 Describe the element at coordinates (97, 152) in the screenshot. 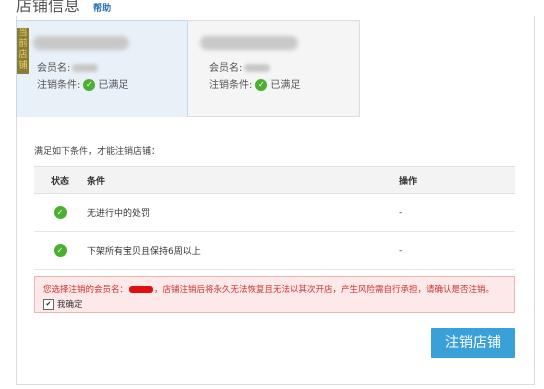

I see `conditions-intro: 满足如下条件，才能注销店铺：` at that location.